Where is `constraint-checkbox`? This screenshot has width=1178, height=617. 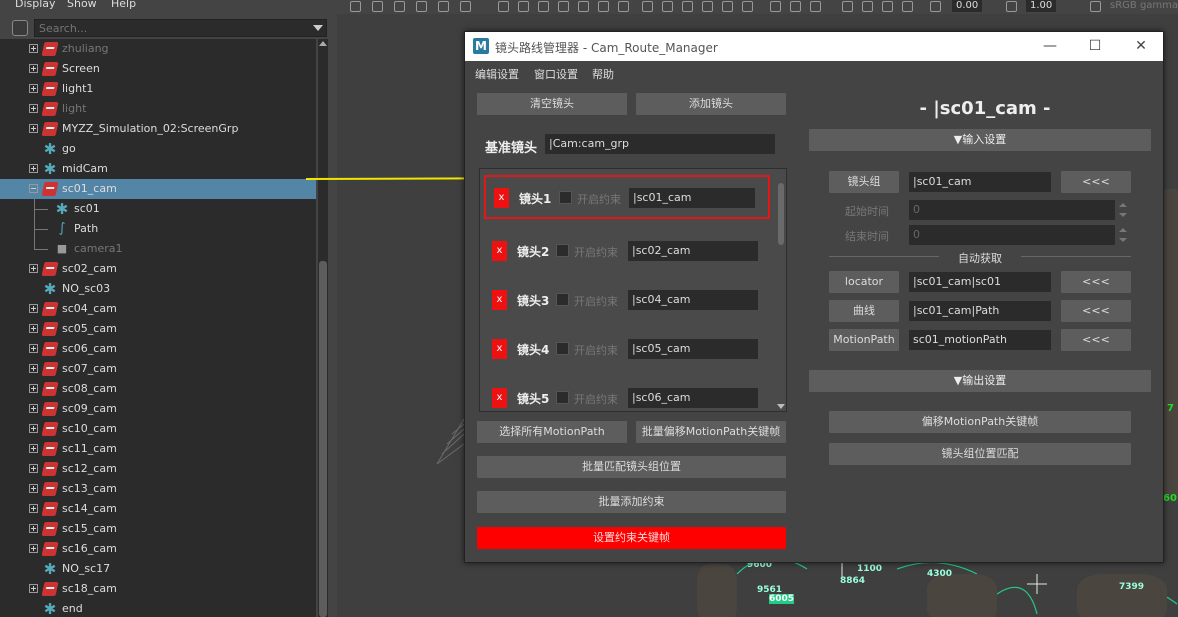
constraint-checkbox is located at coordinates (562, 348).